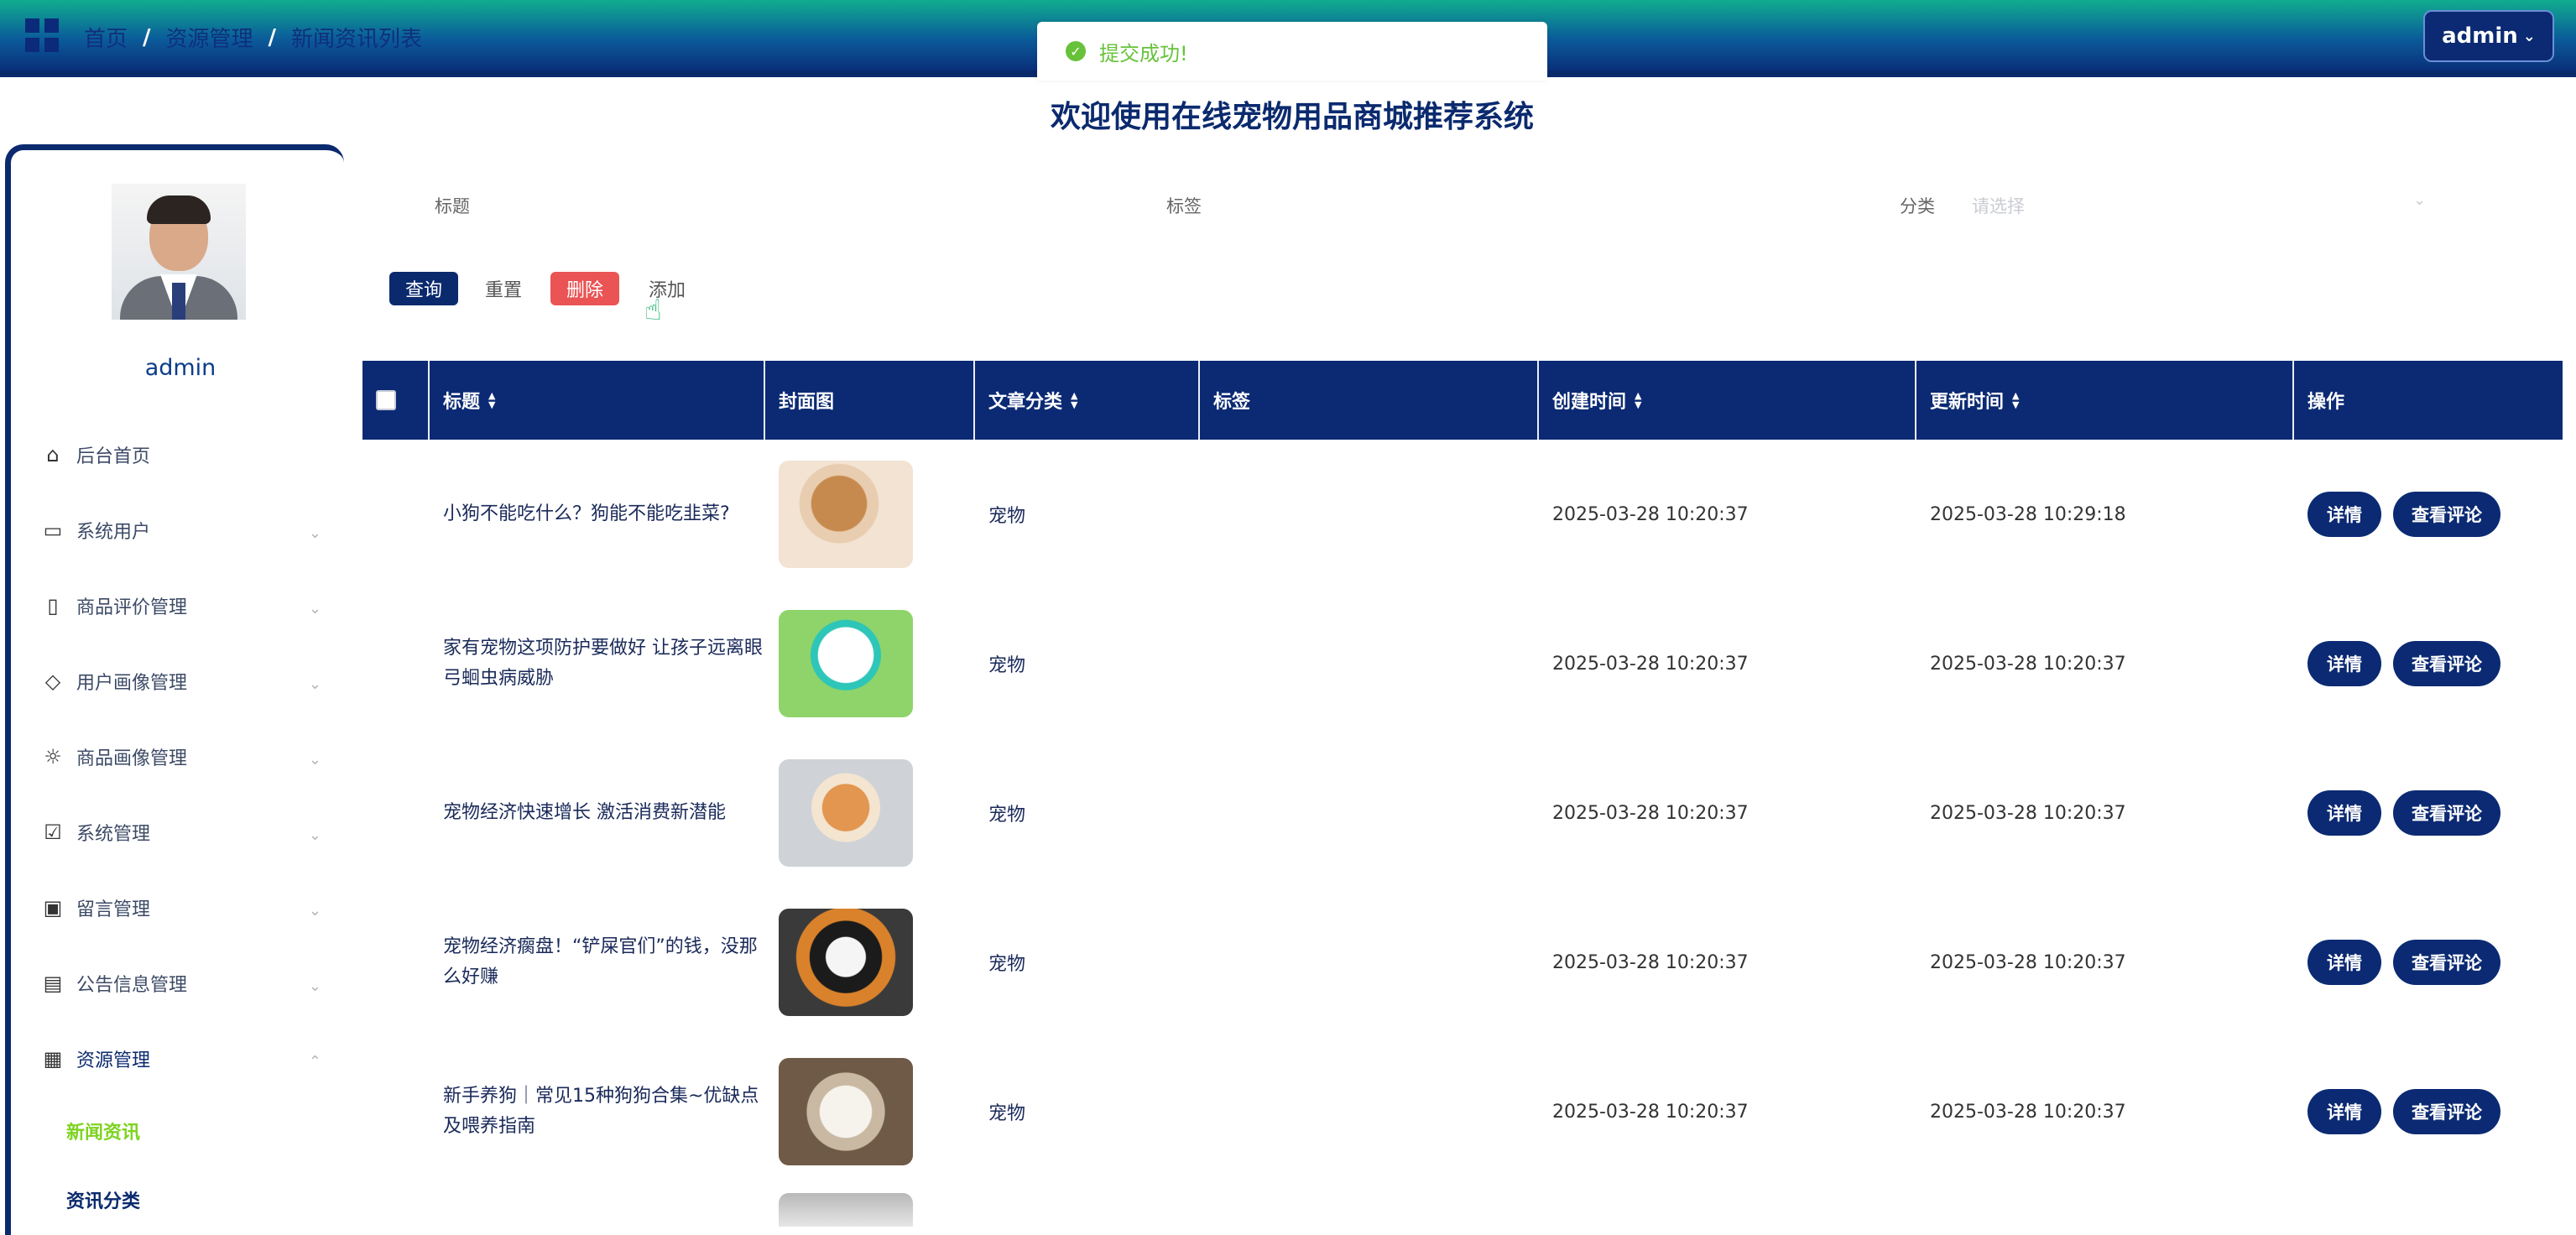 This screenshot has width=2576, height=1235. I want to click on sidebar-item-label: 商品评价管理, so click(132, 608).